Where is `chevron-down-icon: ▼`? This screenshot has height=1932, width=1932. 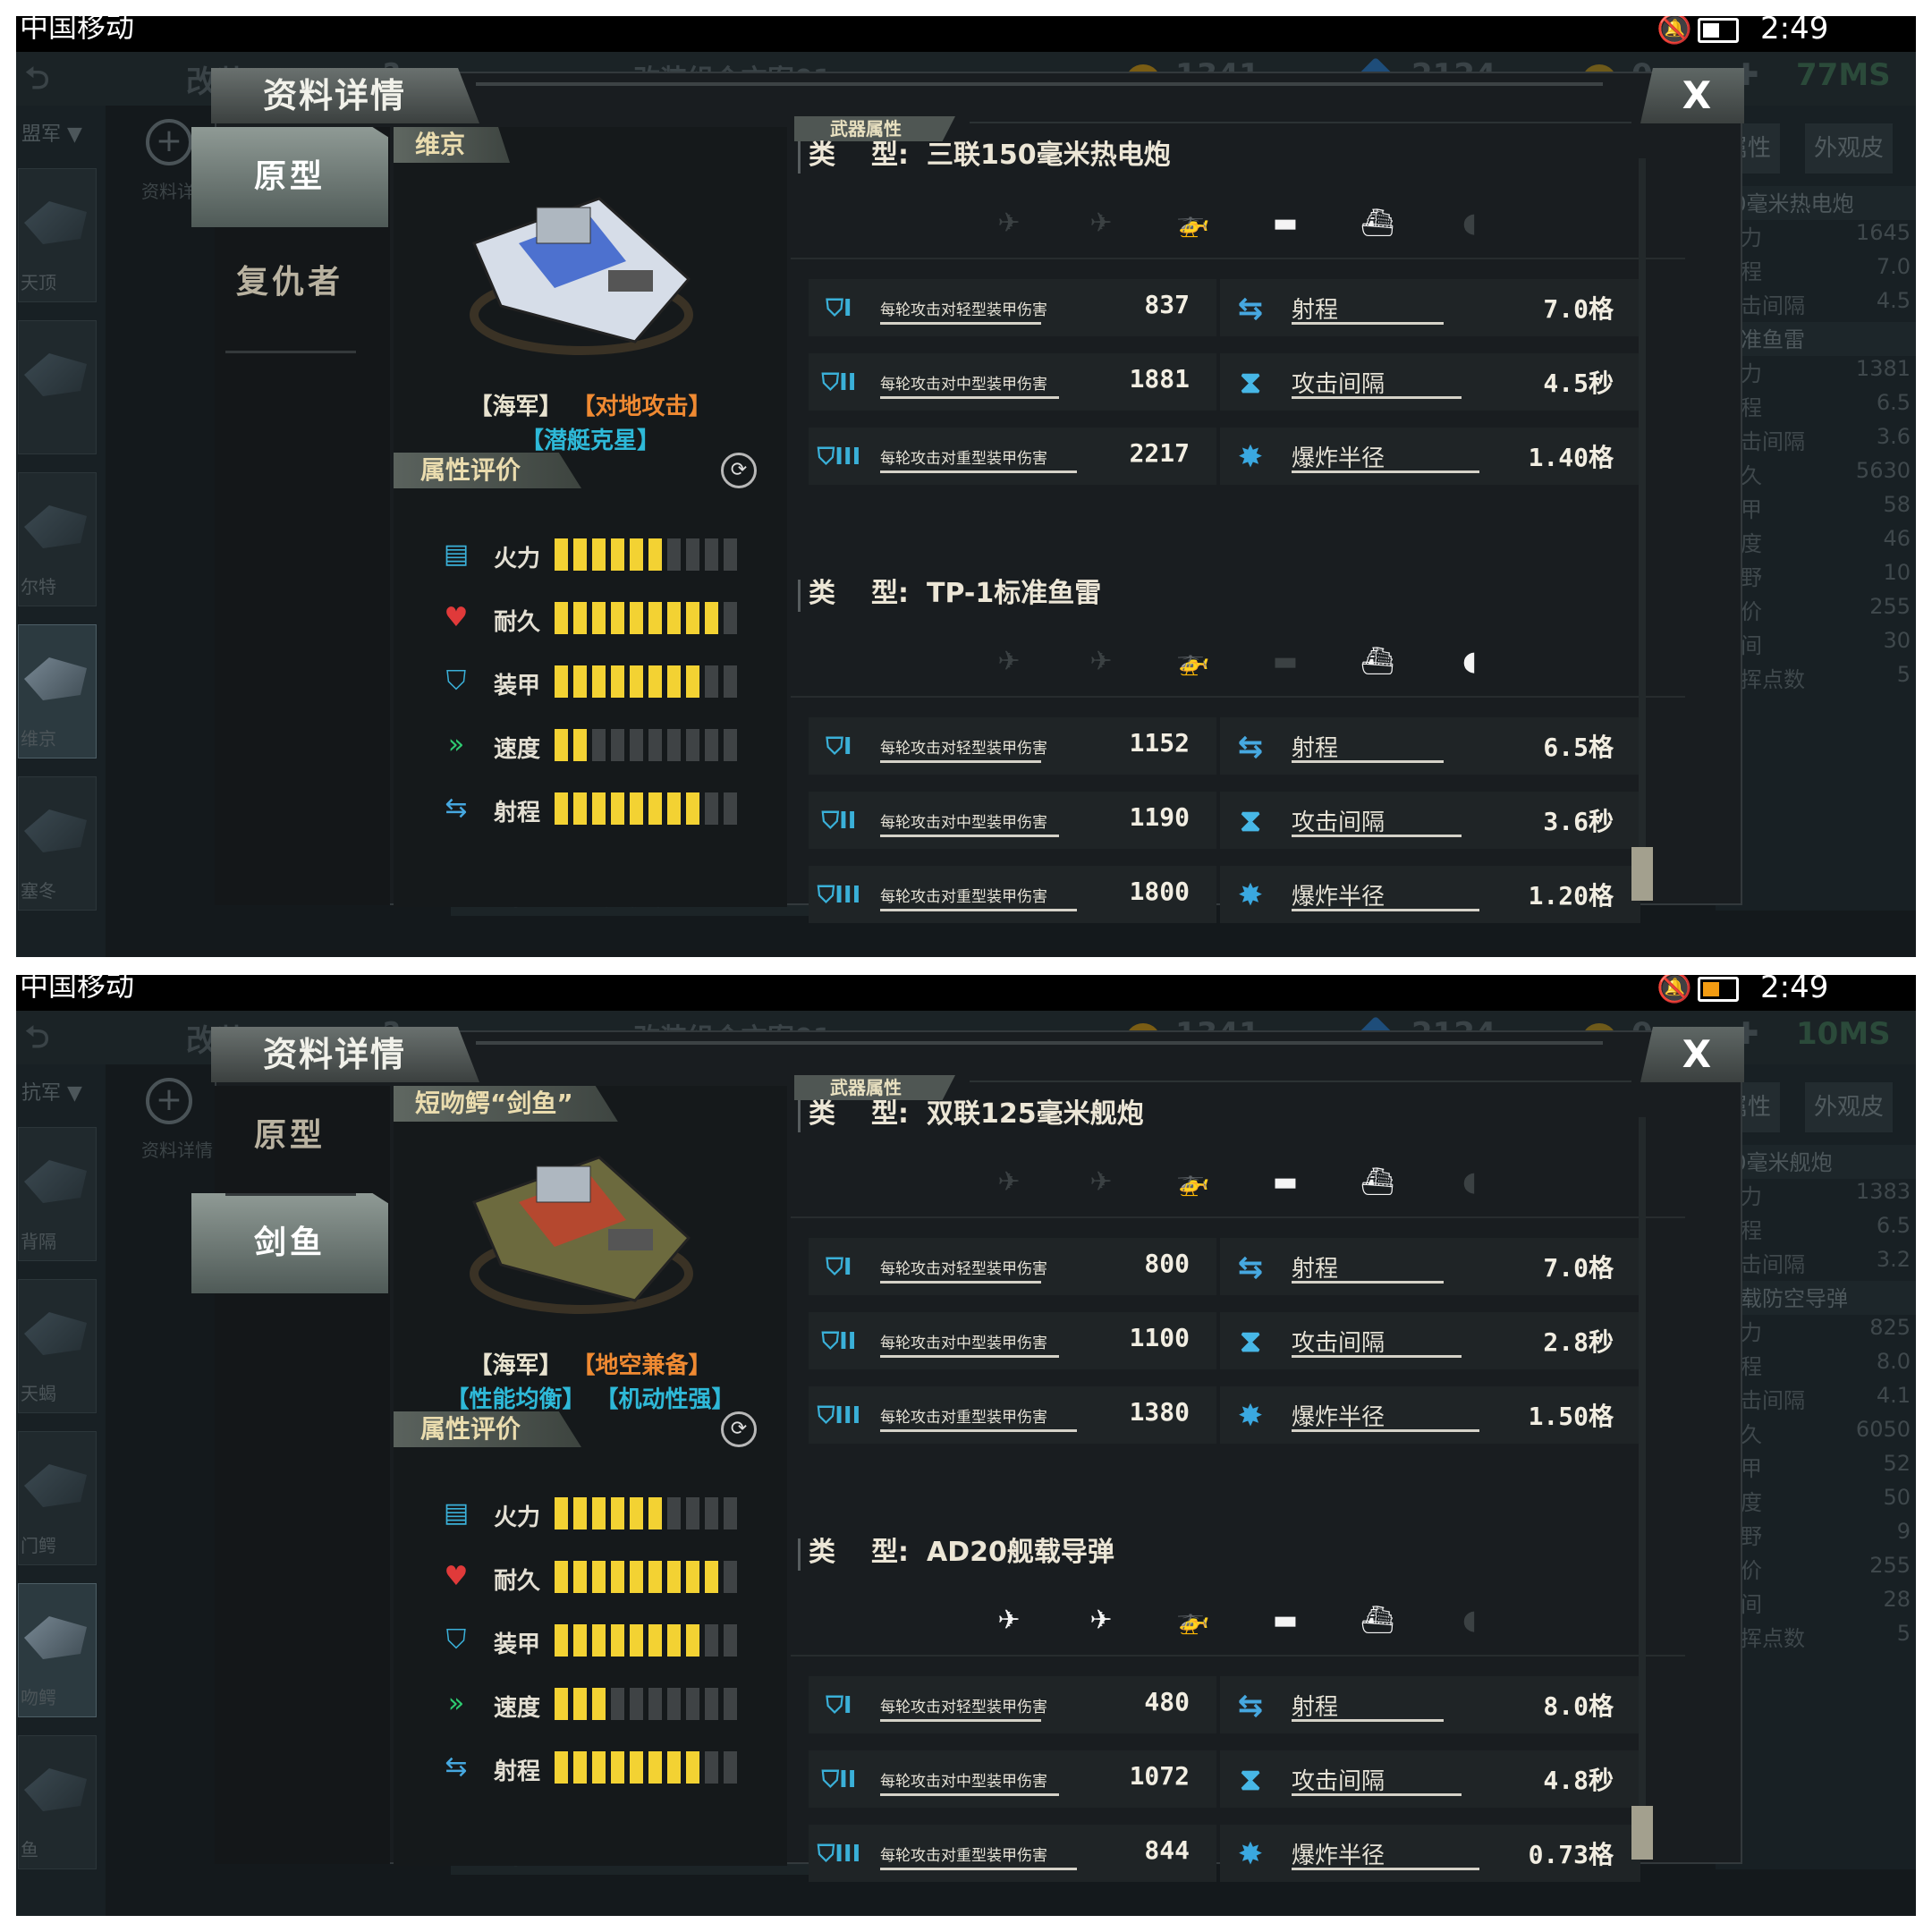
chevron-down-icon: ▼ is located at coordinates (71, 1093).